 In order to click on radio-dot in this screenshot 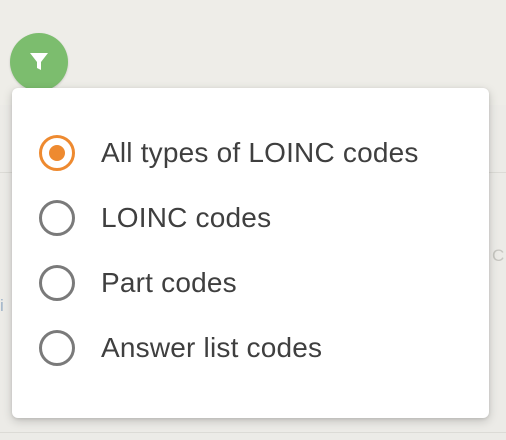, I will do `click(57, 153)`.